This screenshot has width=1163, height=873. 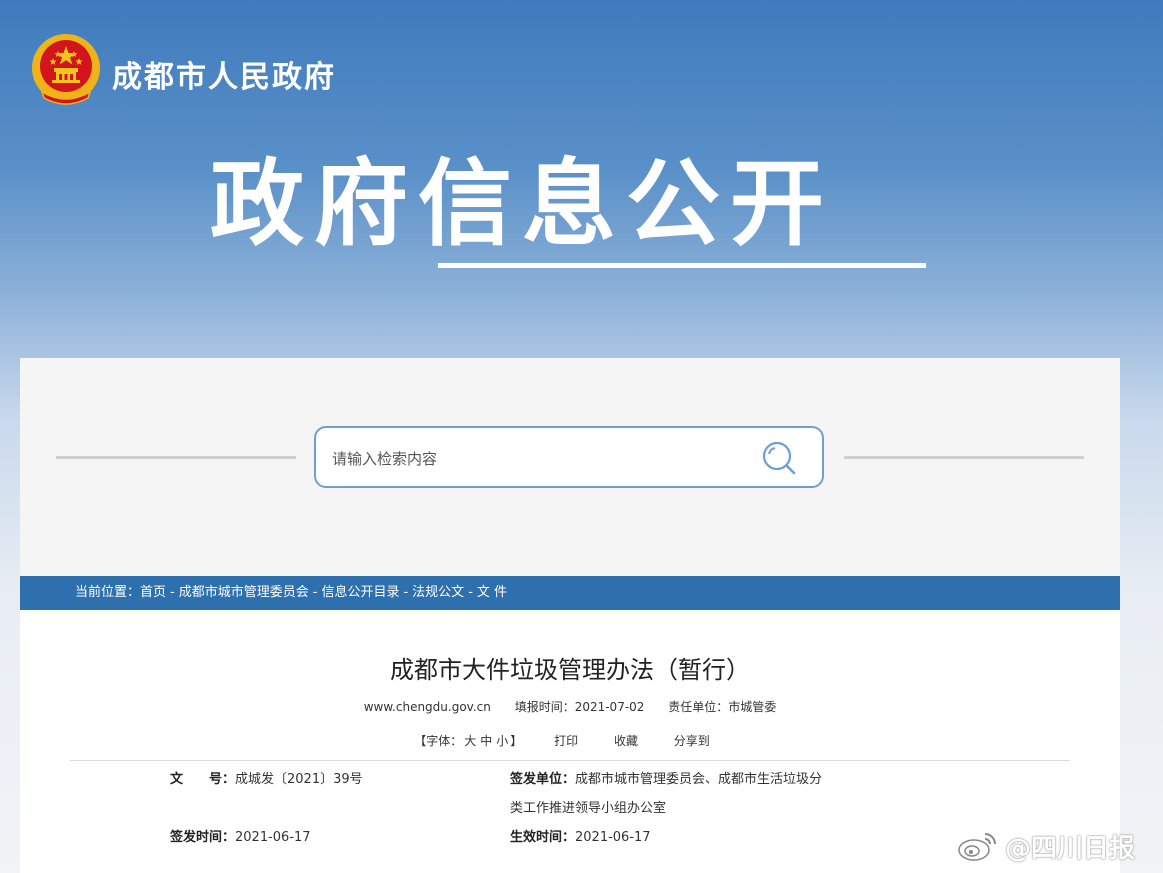 What do you see at coordinates (522, 204) in the screenshot?
I see `banner-title: 政府信息公开` at bounding box center [522, 204].